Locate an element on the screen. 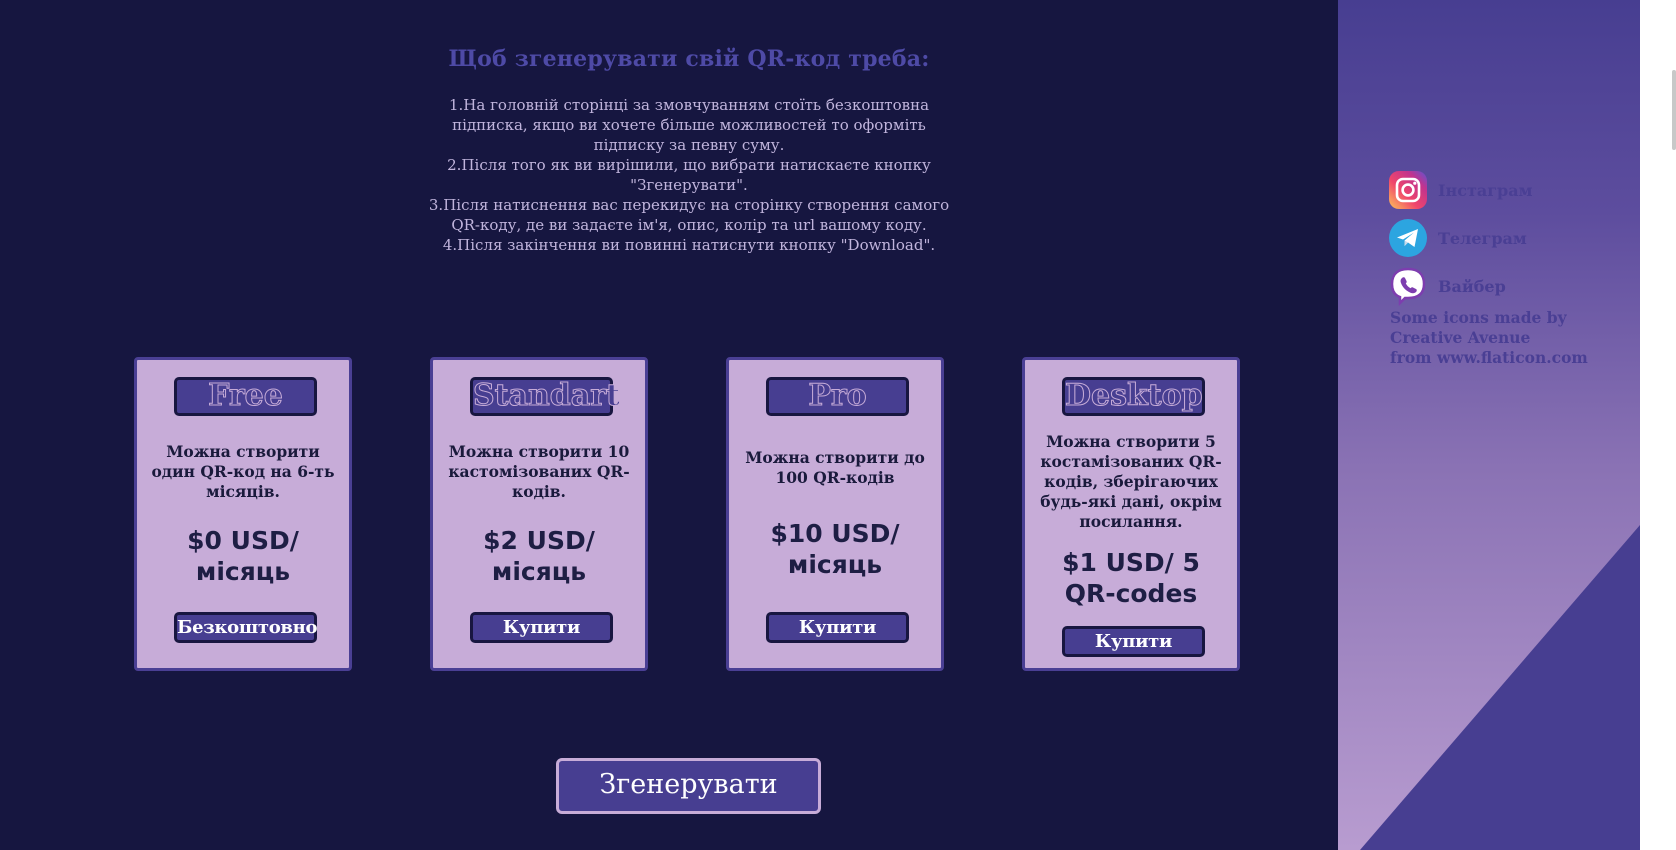  scrollbar-thumb is located at coordinates (1674, 110).